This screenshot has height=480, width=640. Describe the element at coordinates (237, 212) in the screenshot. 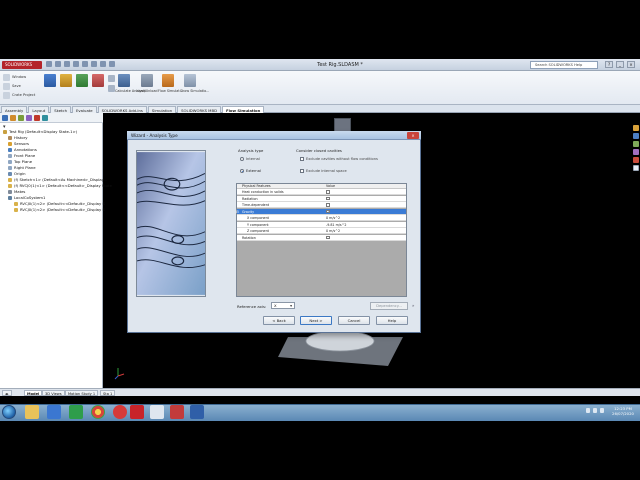

I see `collapse-icon: ⊟` at that location.